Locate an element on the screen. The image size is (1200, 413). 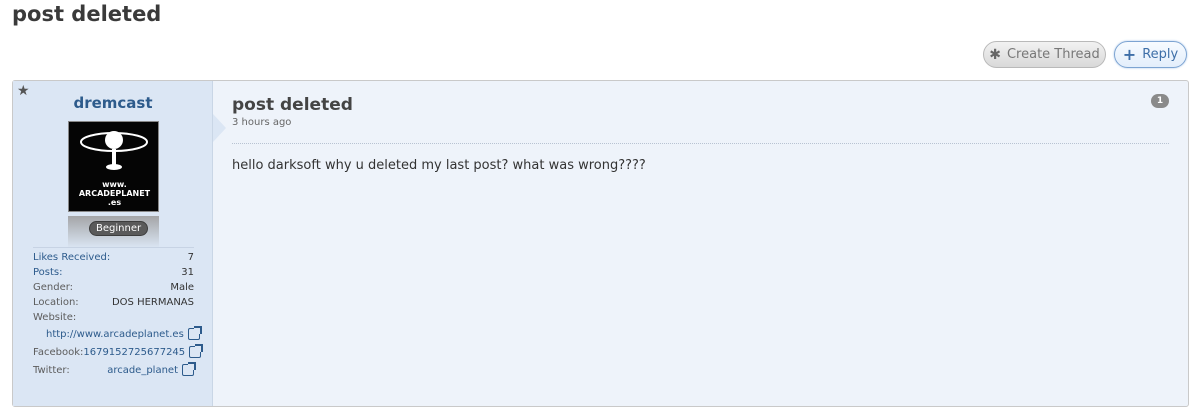
stat-value: Male is located at coordinates (182, 287).